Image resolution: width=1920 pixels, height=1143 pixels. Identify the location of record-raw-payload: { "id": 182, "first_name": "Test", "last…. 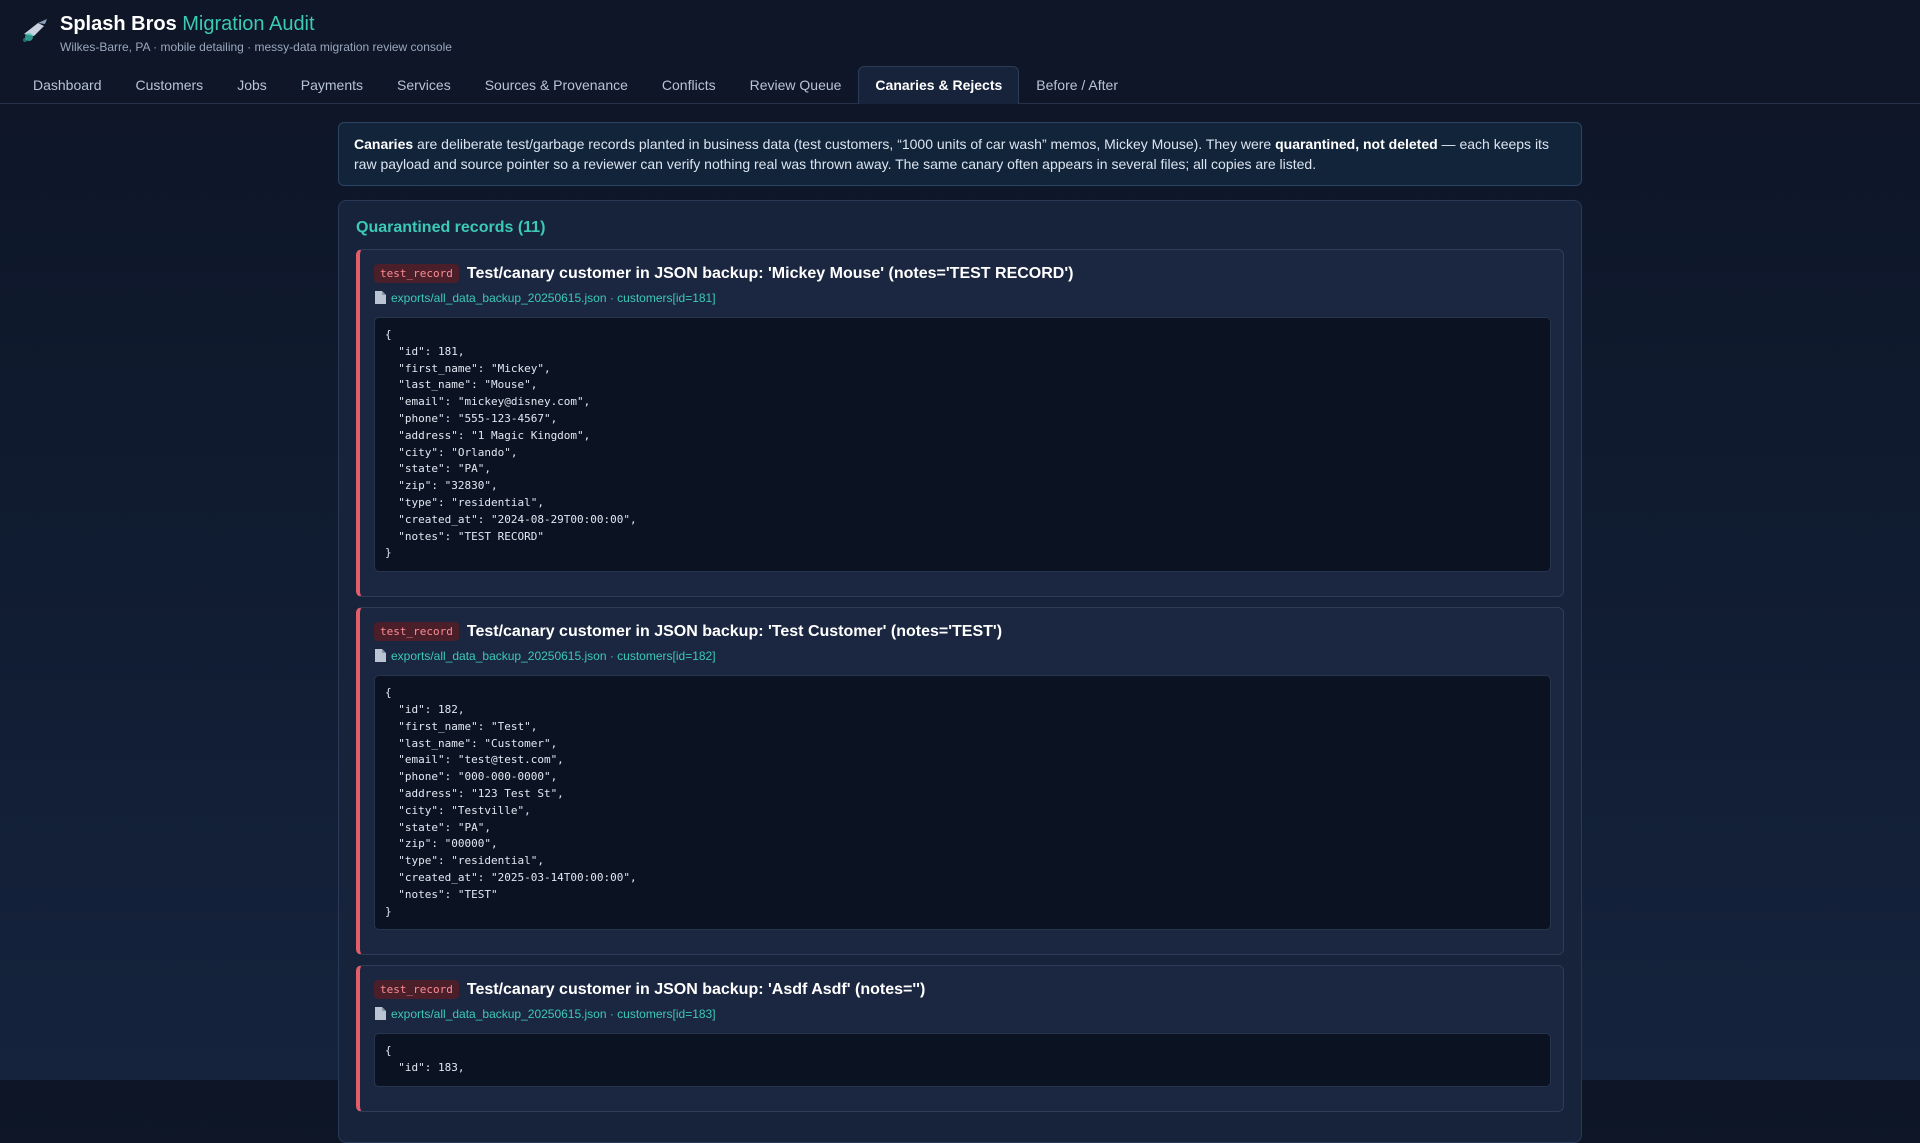
(962, 803).